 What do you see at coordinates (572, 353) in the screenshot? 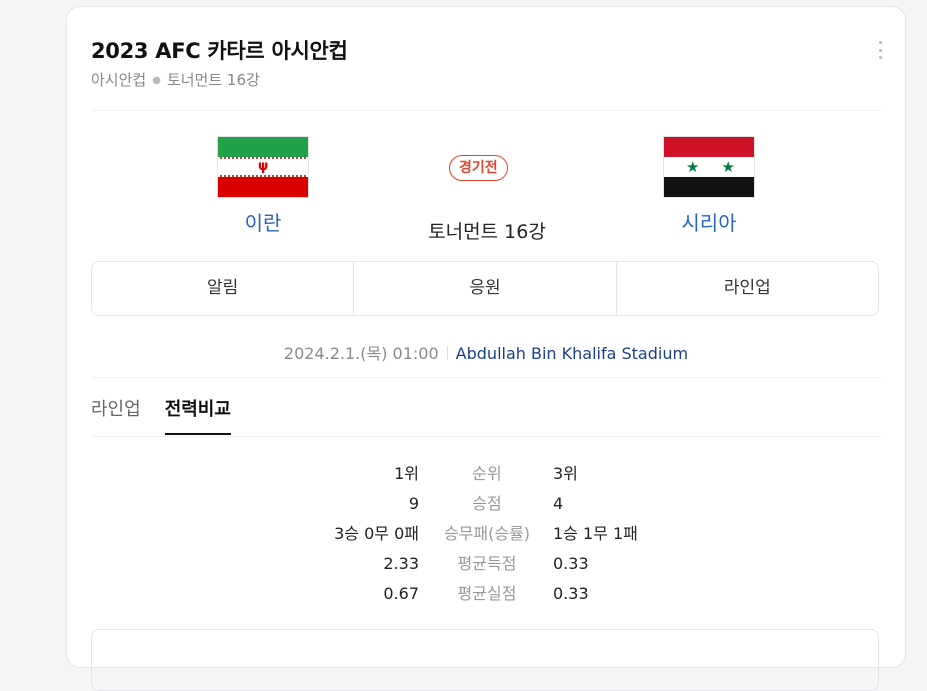
I see `venue-link: Abdullah Bin Khalifa Stadium` at bounding box center [572, 353].